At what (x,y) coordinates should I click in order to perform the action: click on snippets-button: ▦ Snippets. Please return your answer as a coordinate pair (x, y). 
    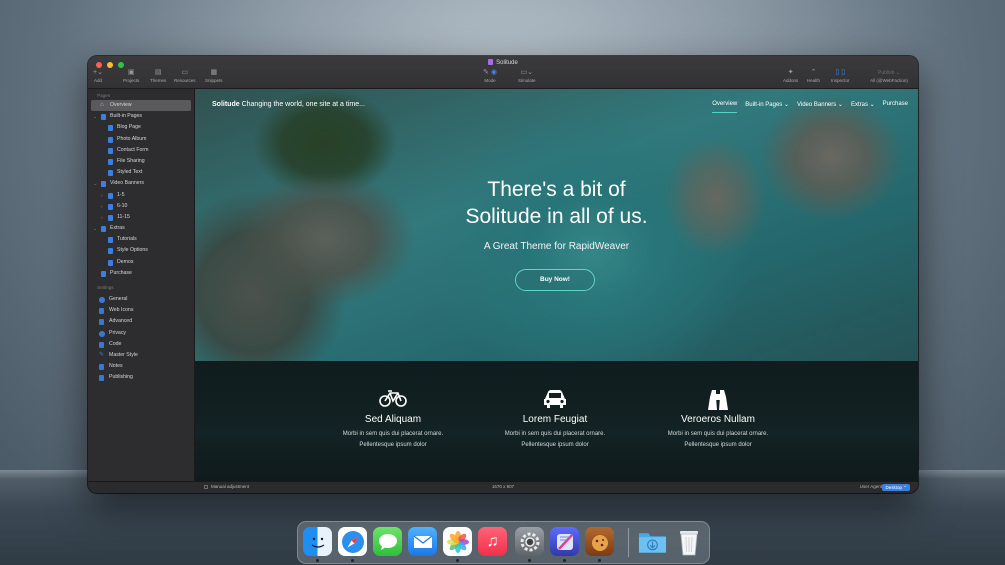
    Looking at the image, I should click on (214, 76).